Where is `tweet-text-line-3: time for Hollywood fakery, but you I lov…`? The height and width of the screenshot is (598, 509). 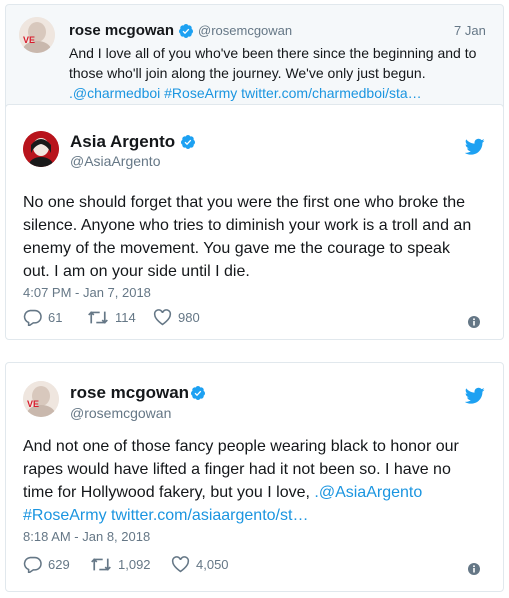
tweet-text-line-3: time for Hollywood fakery, but you I lov… is located at coordinates (222, 492).